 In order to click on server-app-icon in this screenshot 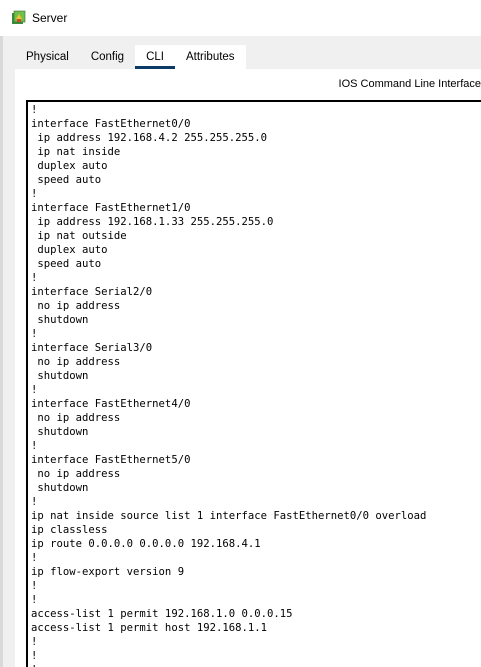, I will do `click(19, 18)`.